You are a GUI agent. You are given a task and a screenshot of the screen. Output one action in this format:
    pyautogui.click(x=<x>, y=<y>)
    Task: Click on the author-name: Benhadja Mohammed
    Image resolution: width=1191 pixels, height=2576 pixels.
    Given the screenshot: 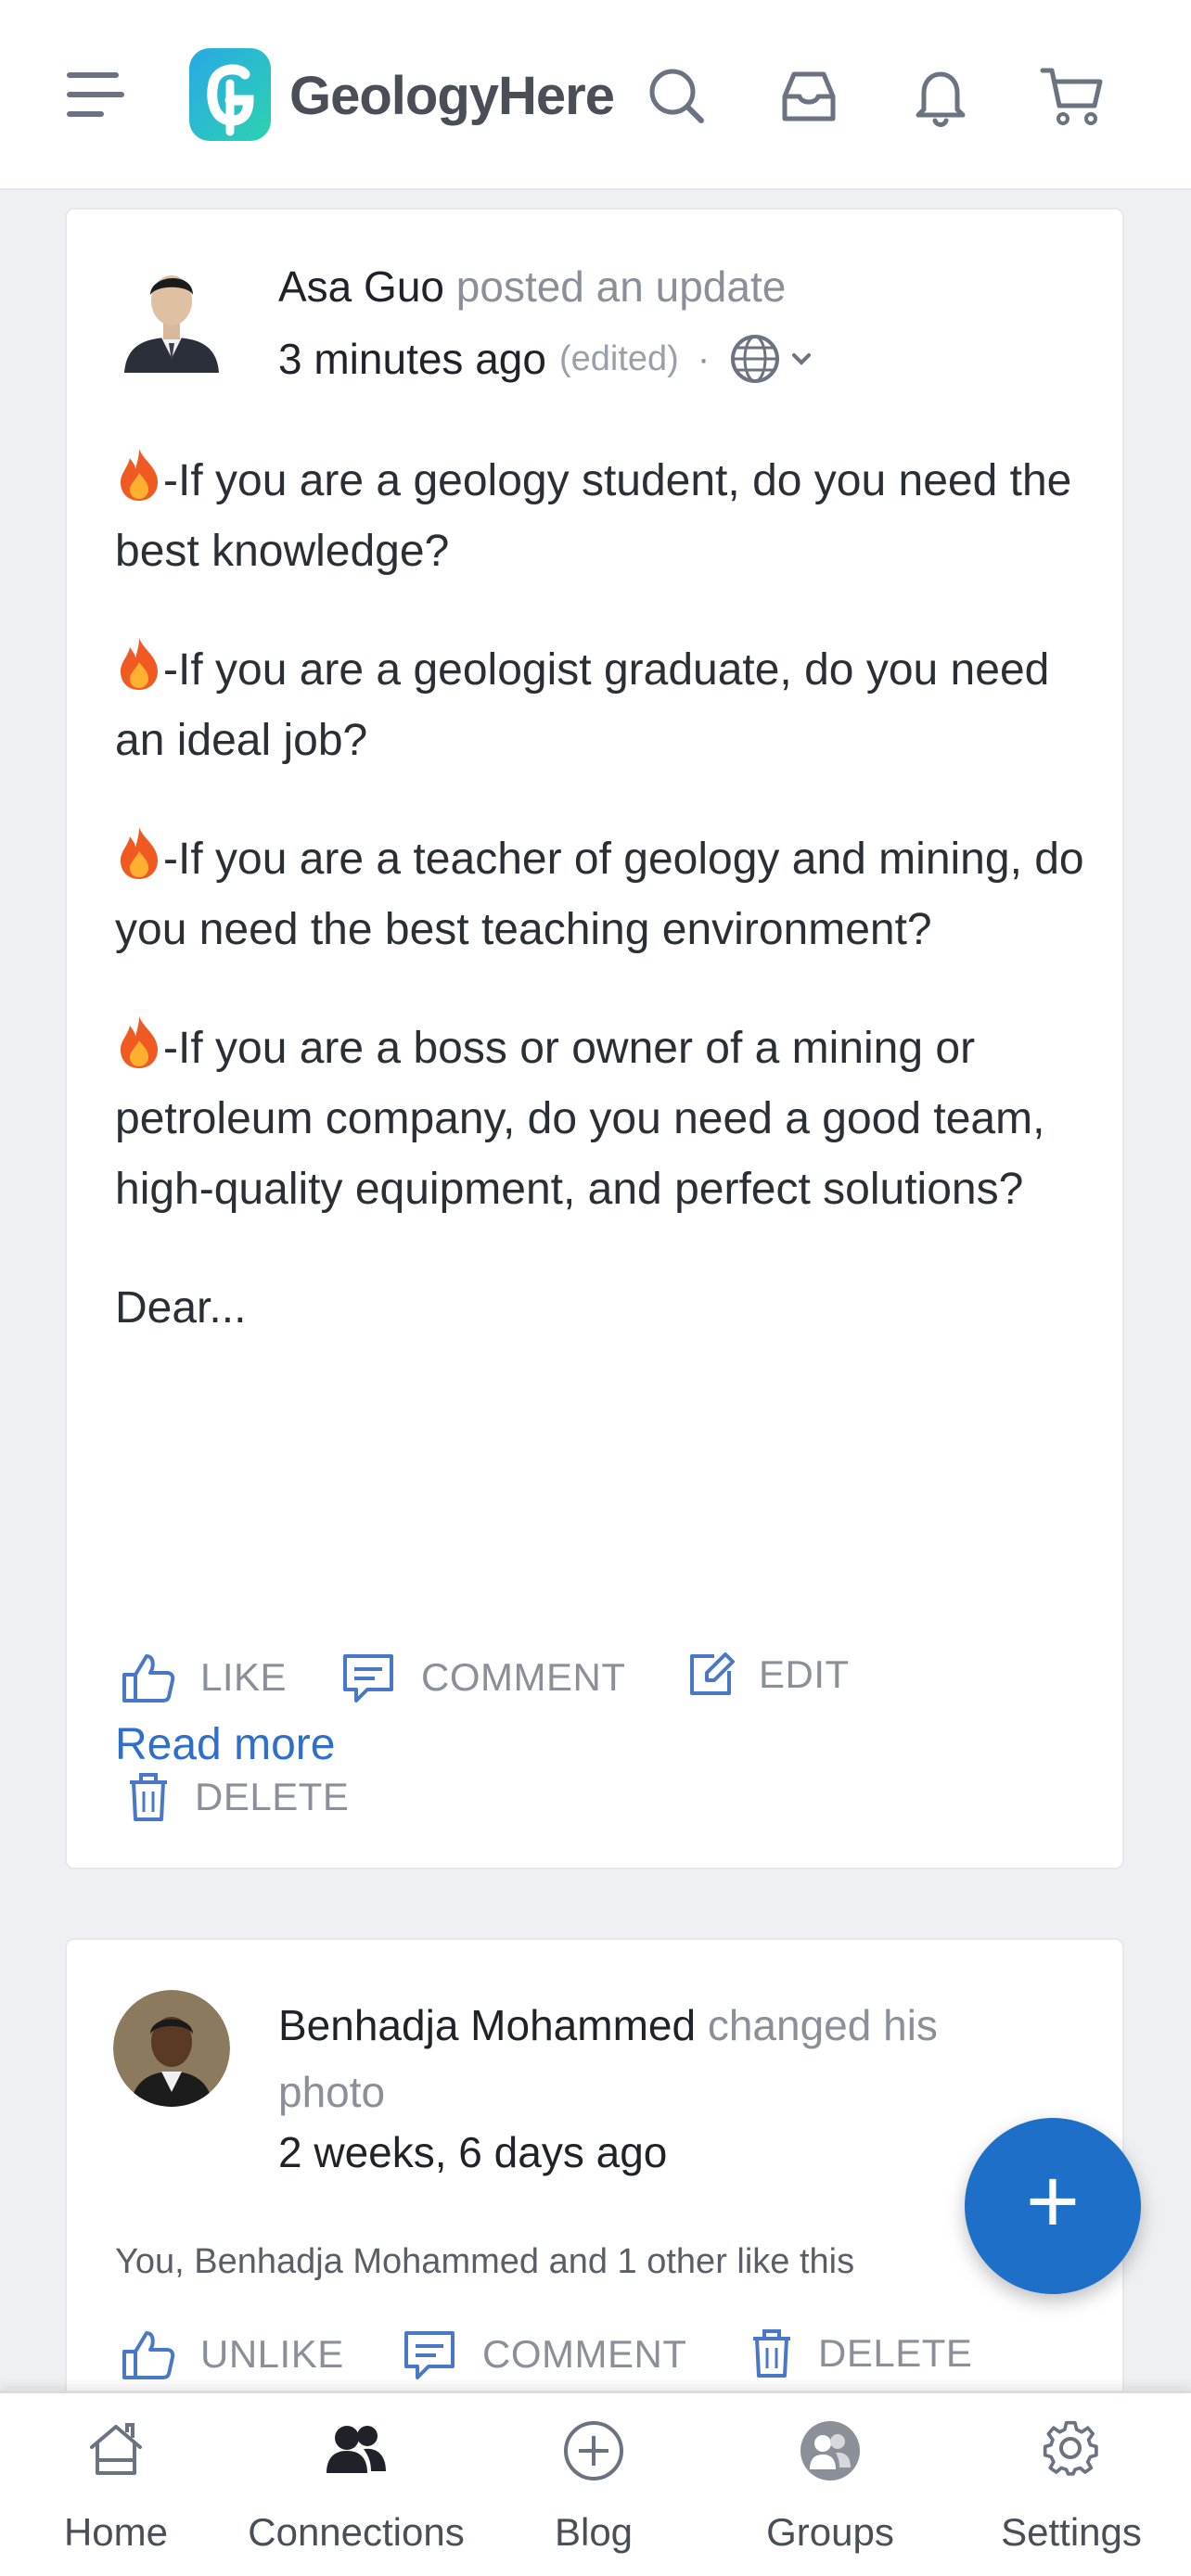 What is the action you would take?
    pyautogui.click(x=487, y=2025)
    